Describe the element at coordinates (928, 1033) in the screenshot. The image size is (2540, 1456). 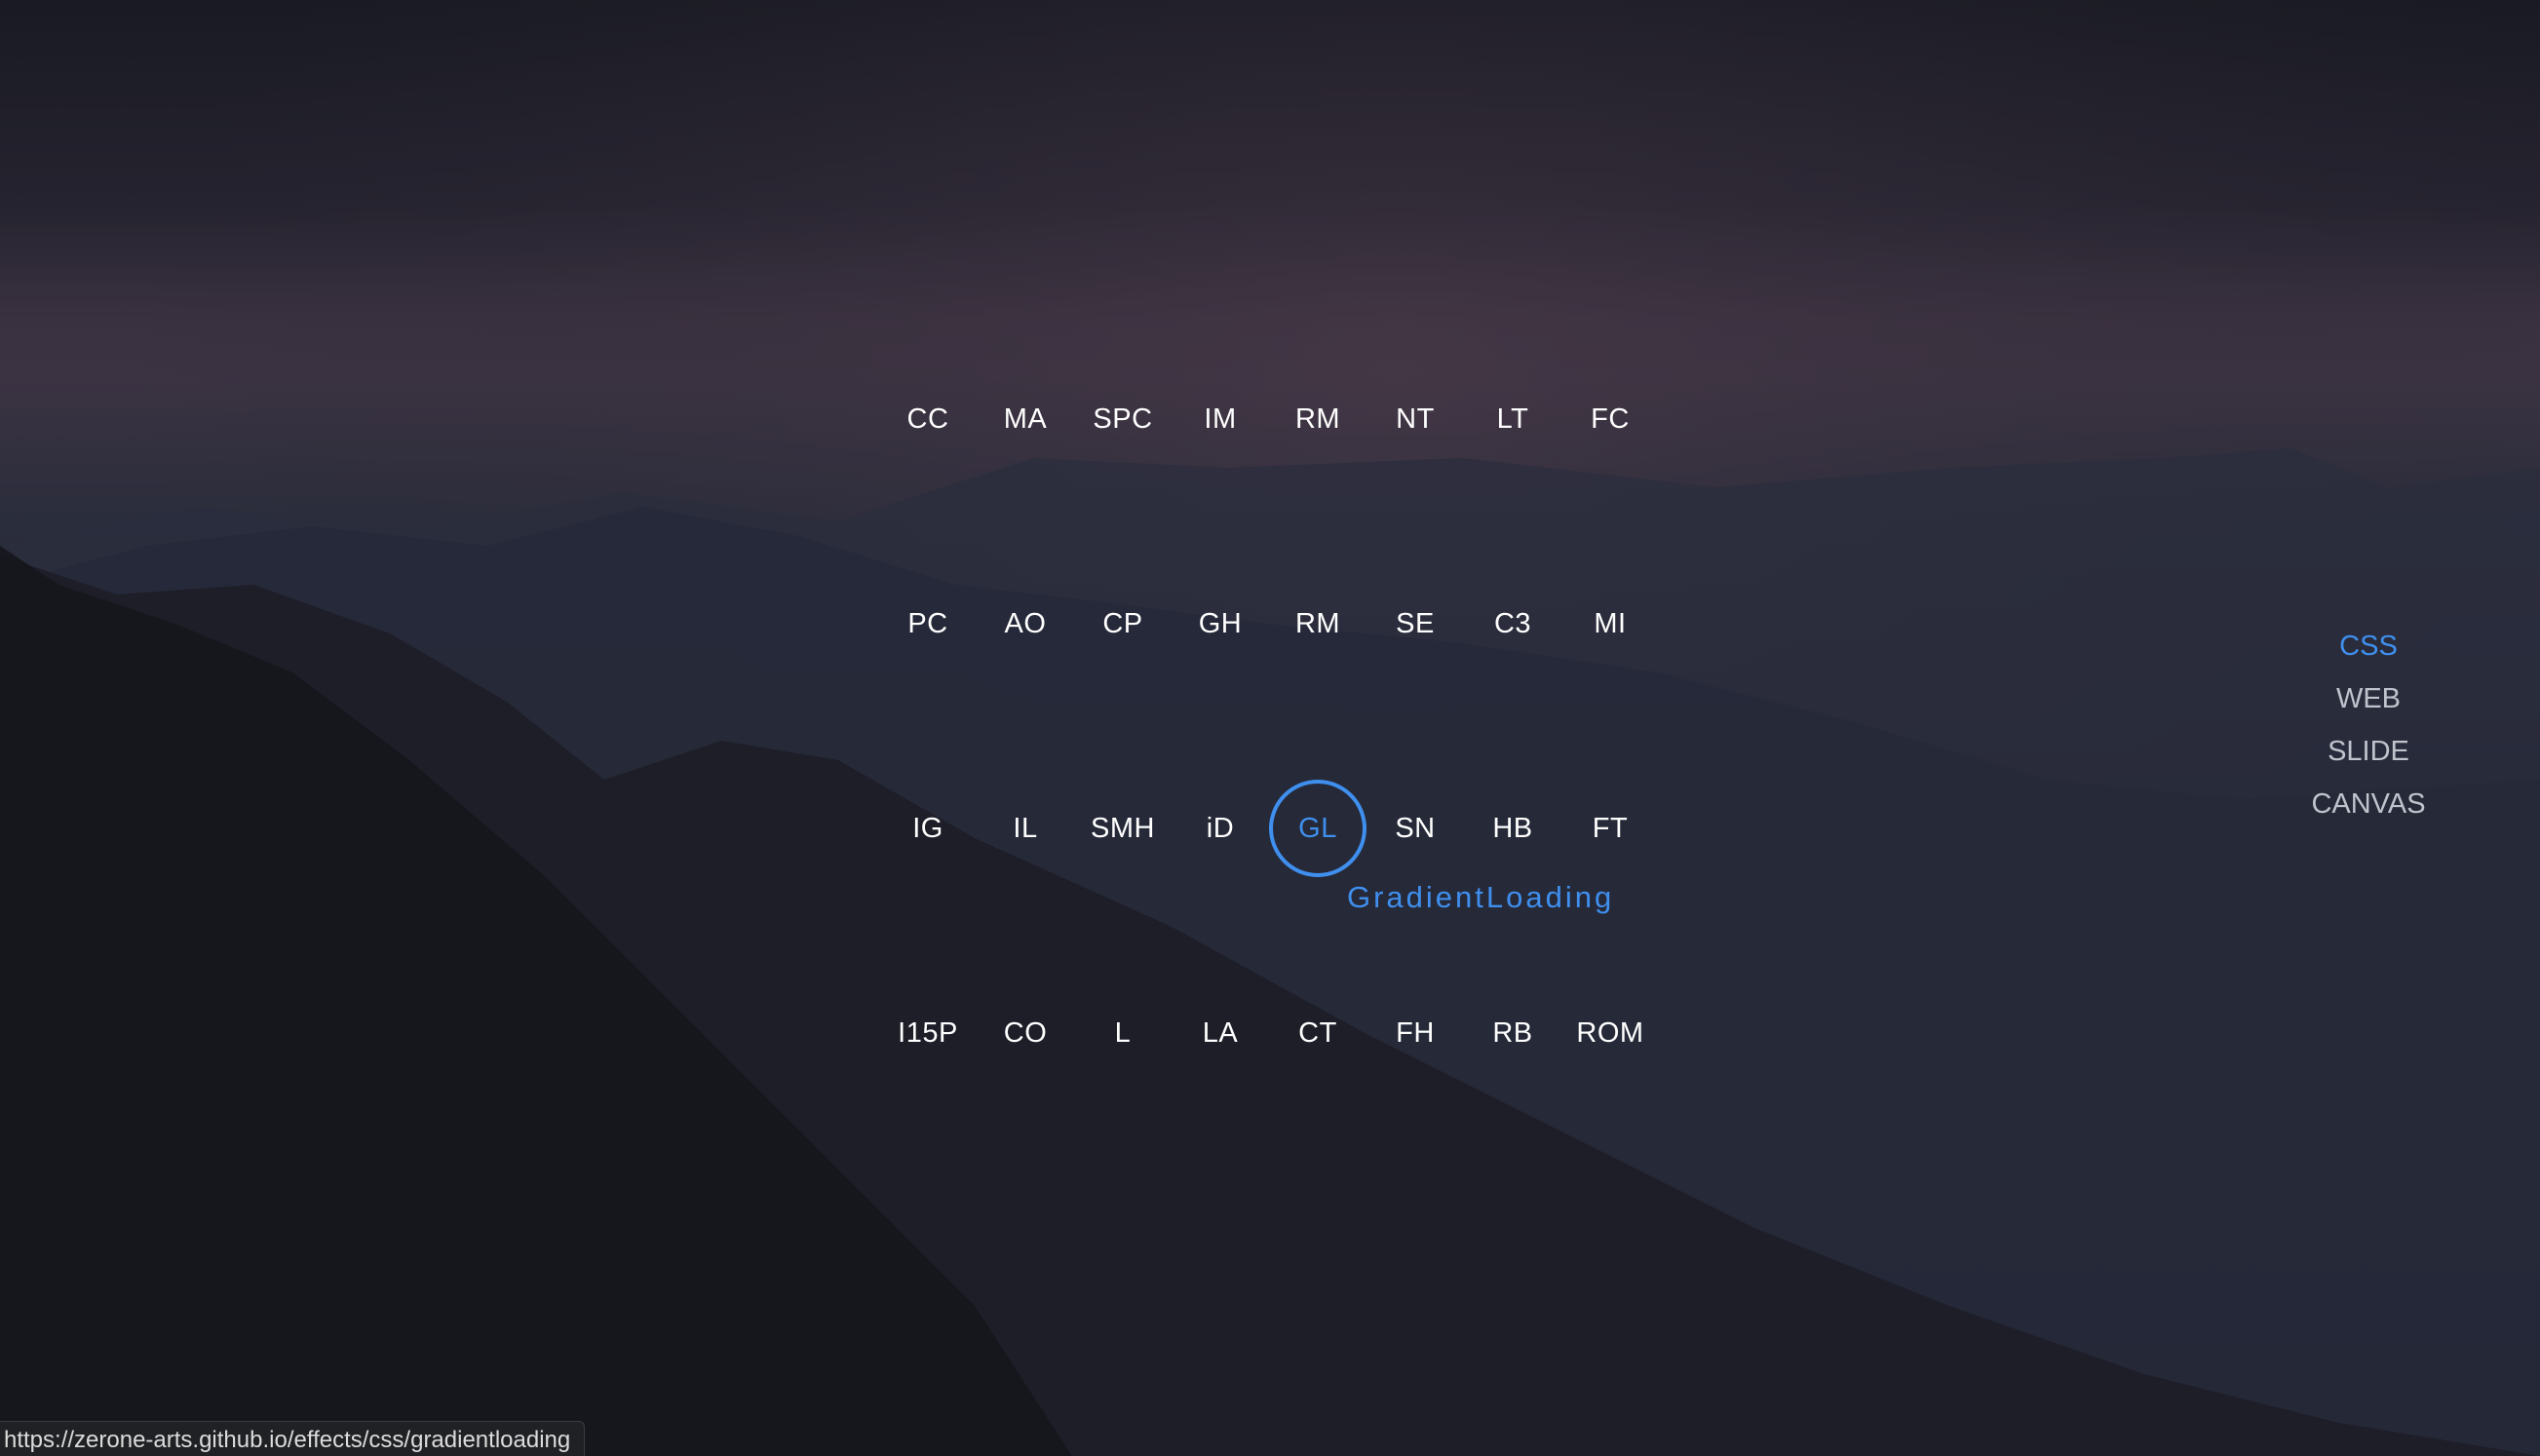
I see `effect-link-i15p: I15P` at that location.